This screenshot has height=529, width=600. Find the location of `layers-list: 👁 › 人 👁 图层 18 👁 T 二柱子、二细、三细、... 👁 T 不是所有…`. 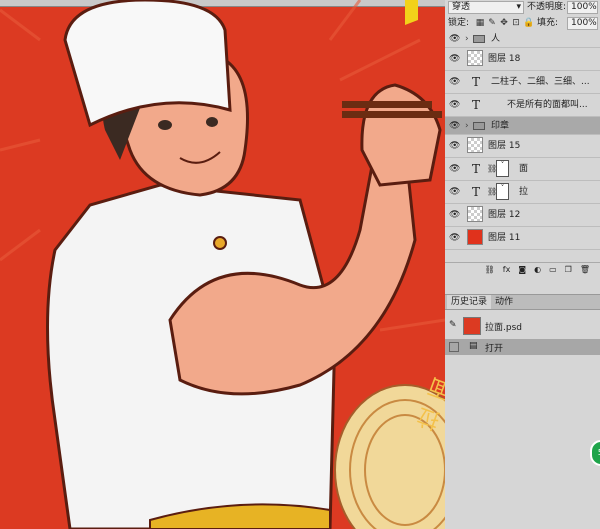

layers-list: 👁 › 人 👁 图层 18 👁 T 二柱子、二细、三细、... 👁 T 不是所有… is located at coordinates (522, 140).